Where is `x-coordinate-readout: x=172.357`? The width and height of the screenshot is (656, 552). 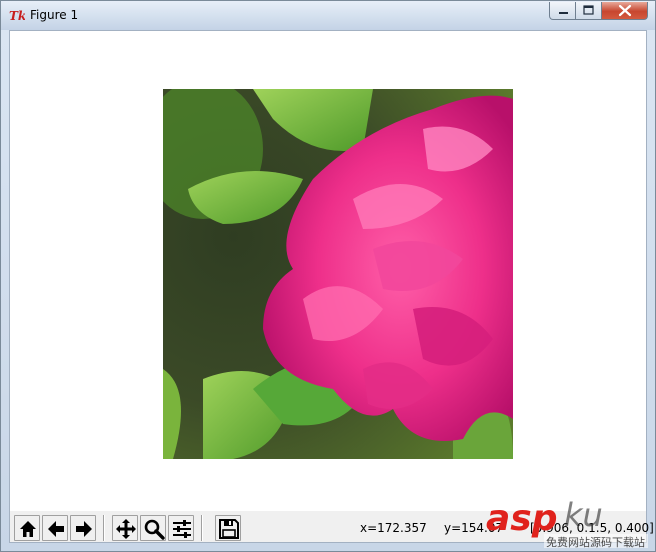
x-coordinate-readout: x=172.357 is located at coordinates (393, 528).